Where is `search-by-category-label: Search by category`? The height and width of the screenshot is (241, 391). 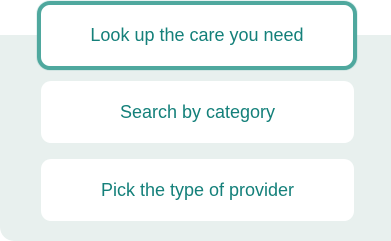 search-by-category-label: Search by category is located at coordinates (197, 111).